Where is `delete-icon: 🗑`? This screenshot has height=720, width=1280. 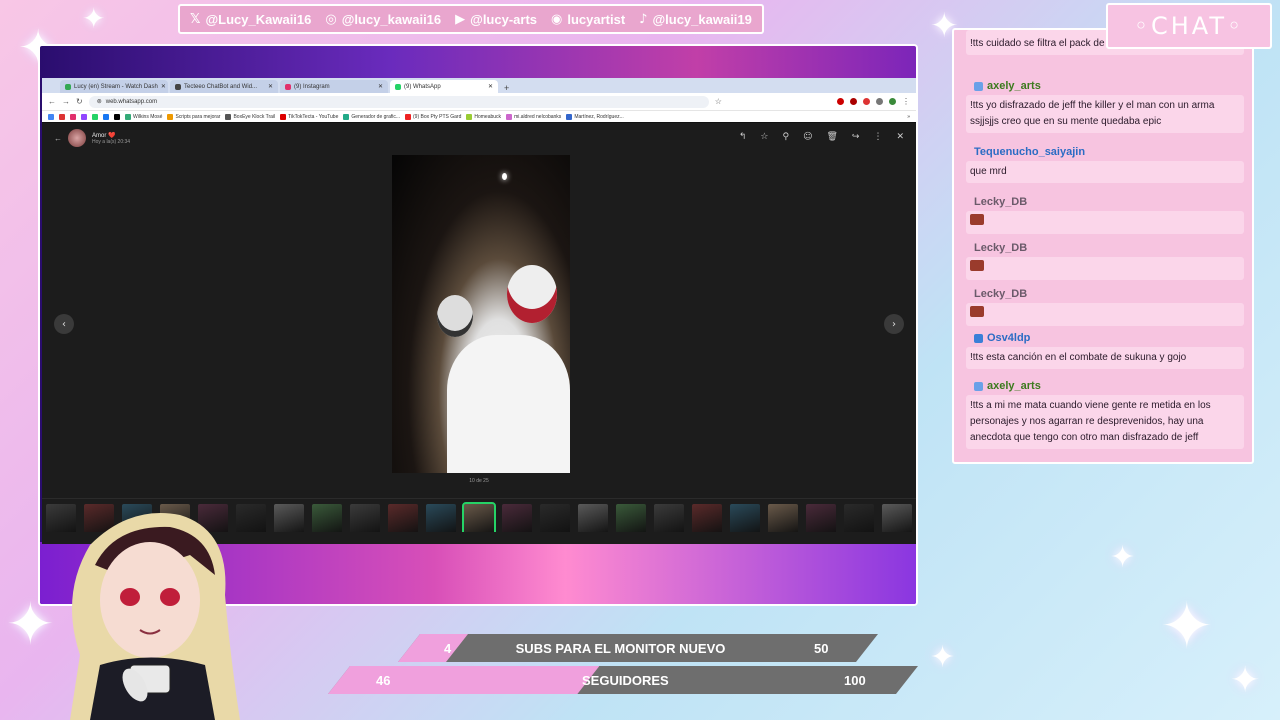
delete-icon: 🗑 is located at coordinates (831, 137).